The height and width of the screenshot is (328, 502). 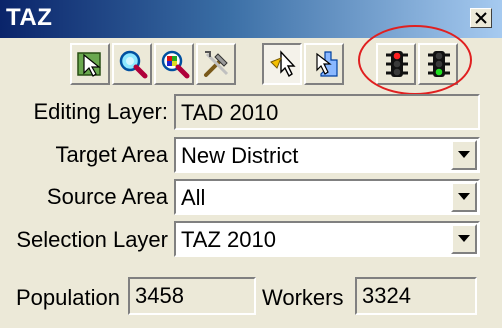 I want to click on close-button, so click(x=481, y=18).